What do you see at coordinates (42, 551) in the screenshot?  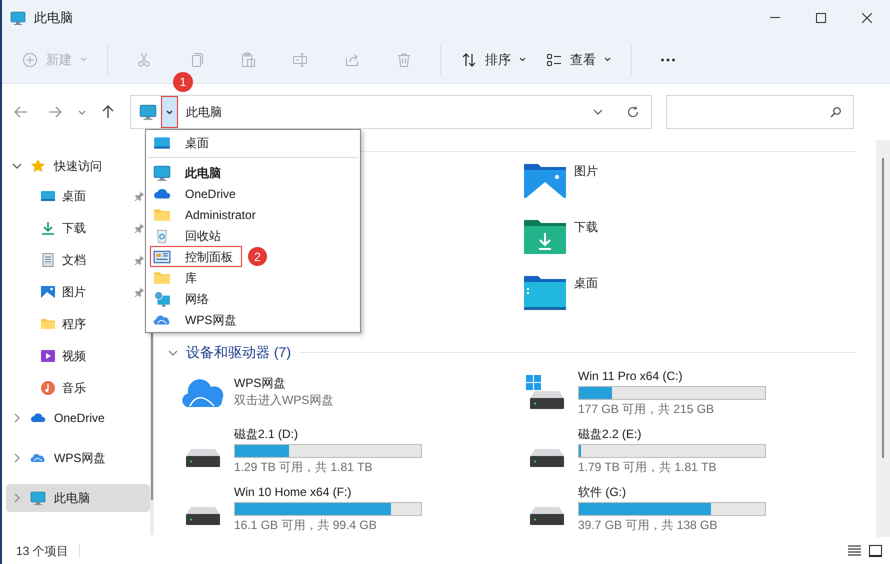 I see `item-count: 13 个项目` at bounding box center [42, 551].